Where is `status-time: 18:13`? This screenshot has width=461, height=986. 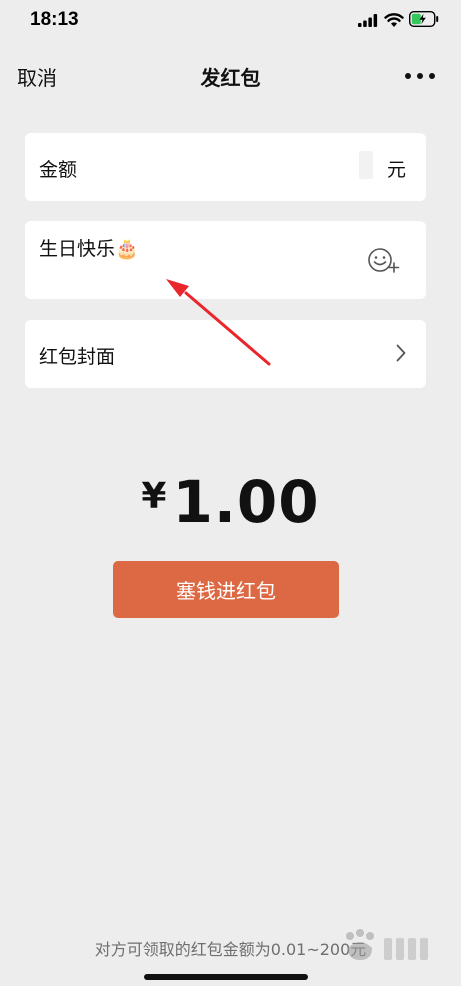 status-time: 18:13 is located at coordinates (54, 19).